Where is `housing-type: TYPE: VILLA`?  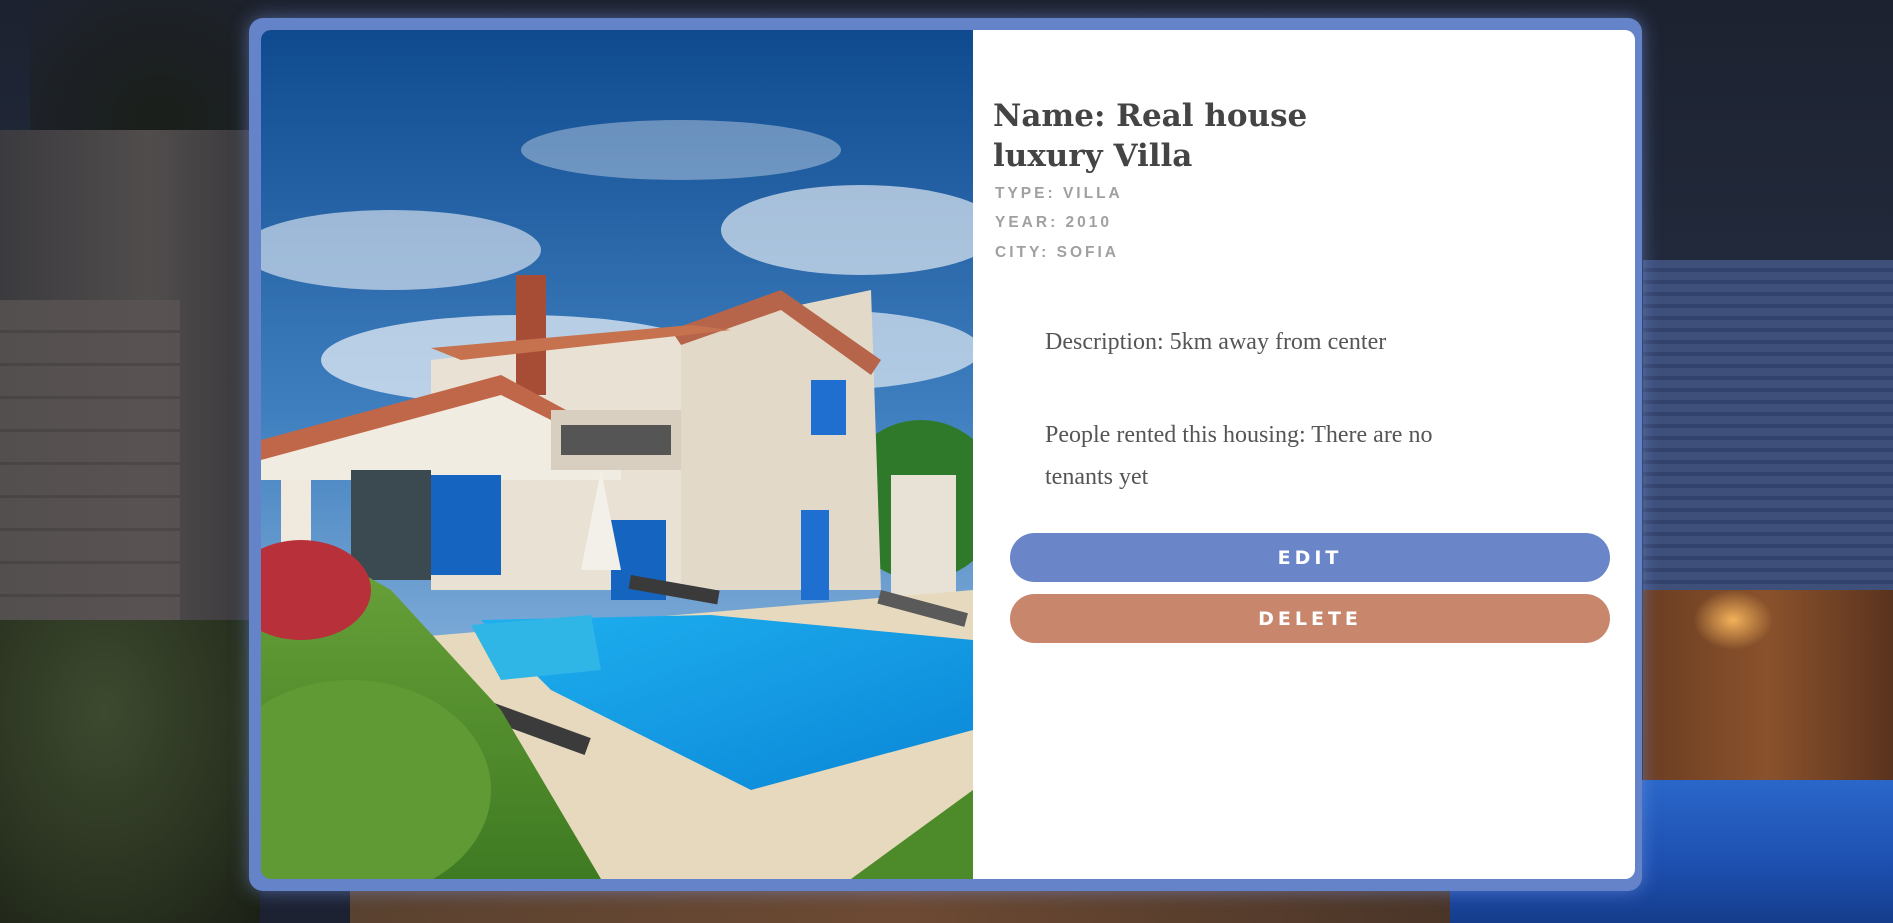
housing-type: TYPE: VILLA is located at coordinates (1059, 193).